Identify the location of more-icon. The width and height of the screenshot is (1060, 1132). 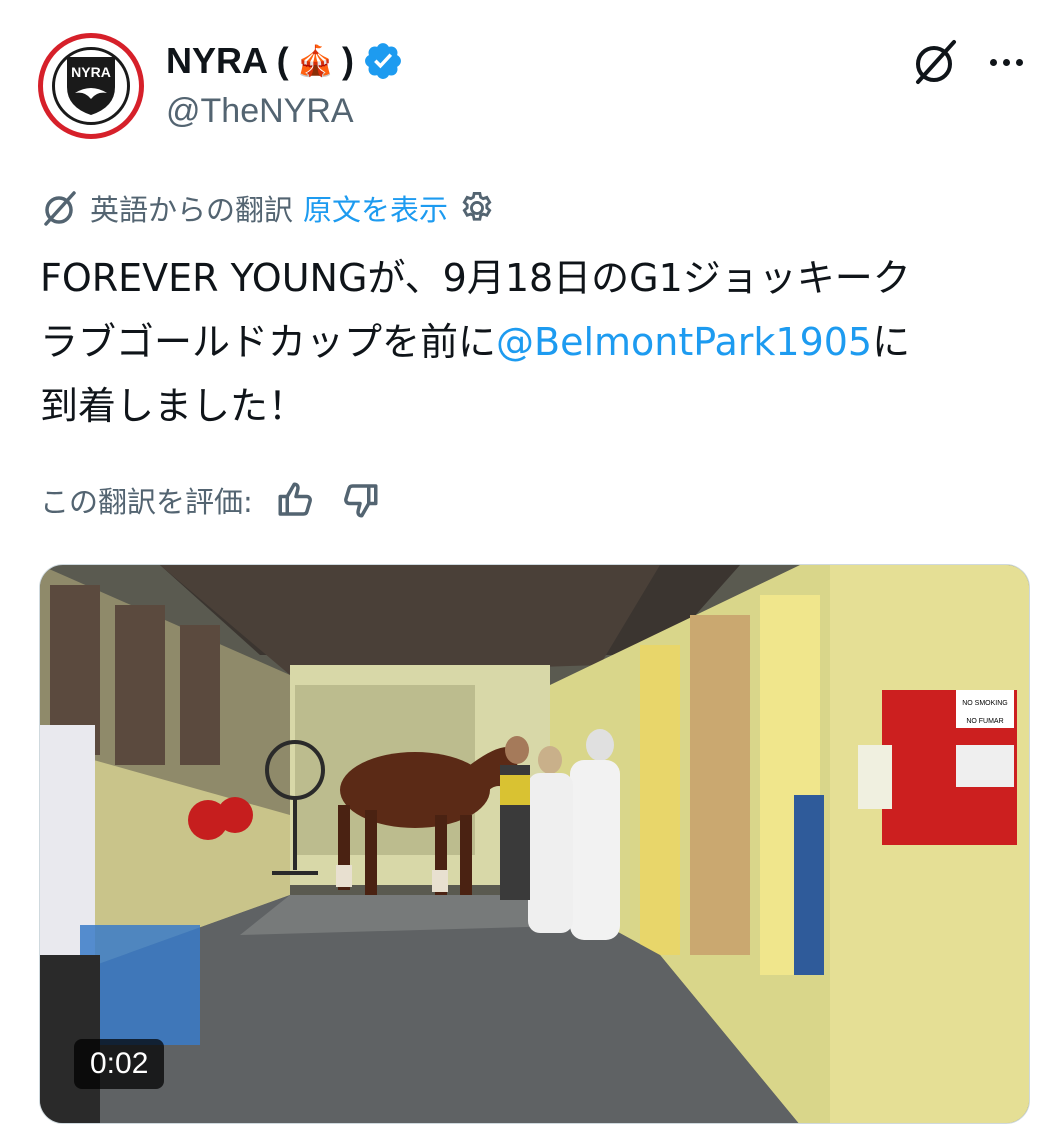
(1006, 62).